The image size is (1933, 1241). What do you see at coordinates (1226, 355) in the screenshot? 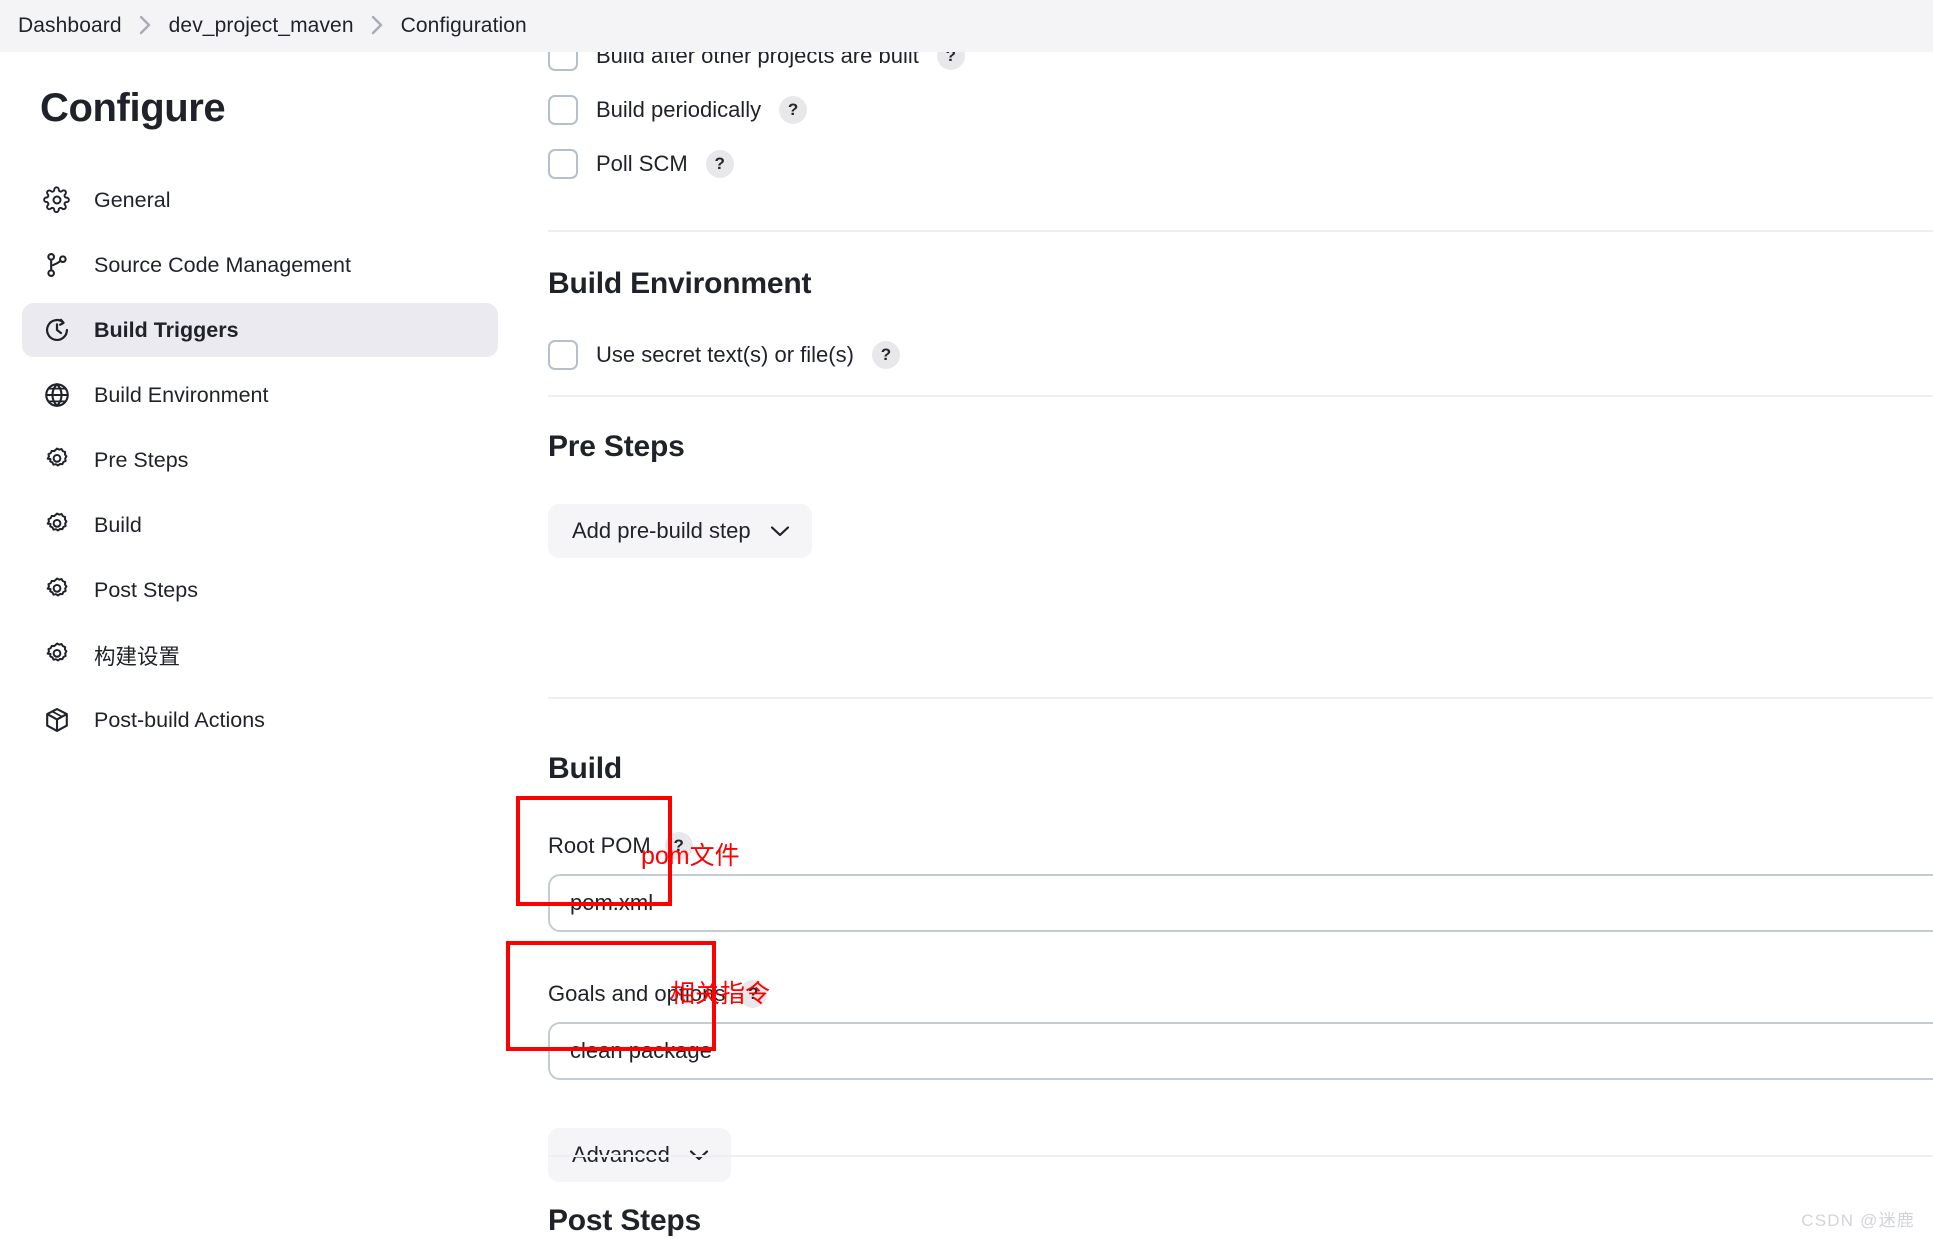
I see `checkbox-row-use-secret-text-or-files: Use secret text(s) or file(s) ?` at bounding box center [1226, 355].